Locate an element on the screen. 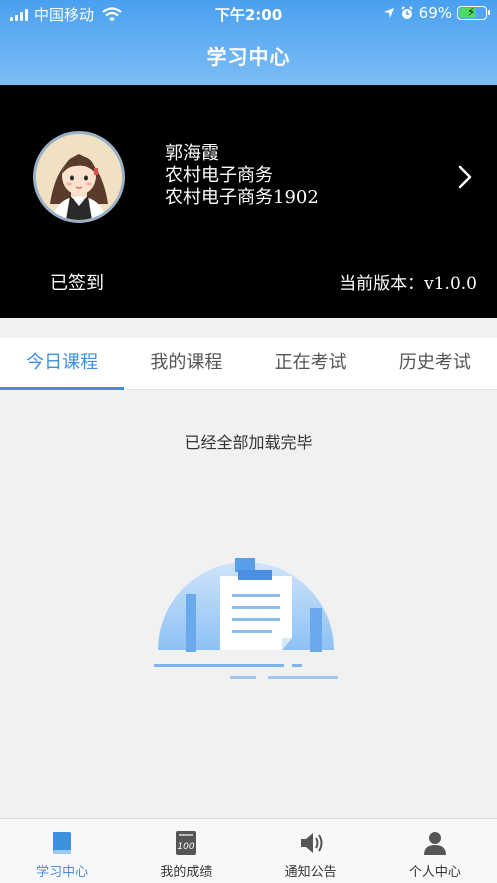  page-title: 学习中心 is located at coordinates (248, 57).